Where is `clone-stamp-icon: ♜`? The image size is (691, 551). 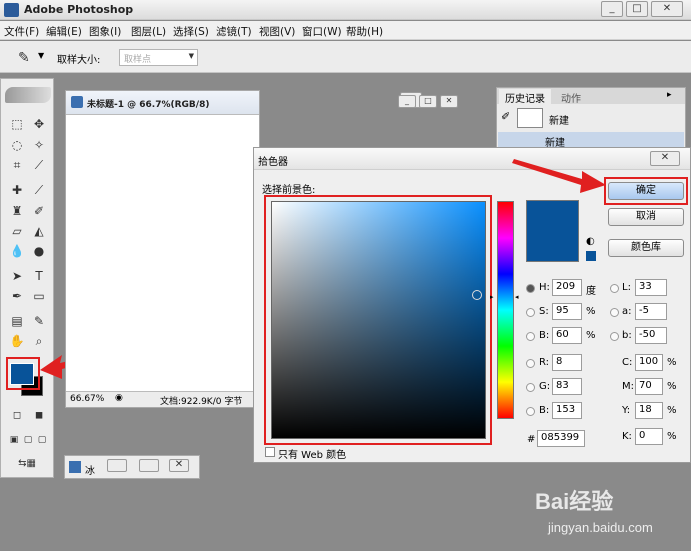 clone-stamp-icon: ♜ is located at coordinates (17, 211).